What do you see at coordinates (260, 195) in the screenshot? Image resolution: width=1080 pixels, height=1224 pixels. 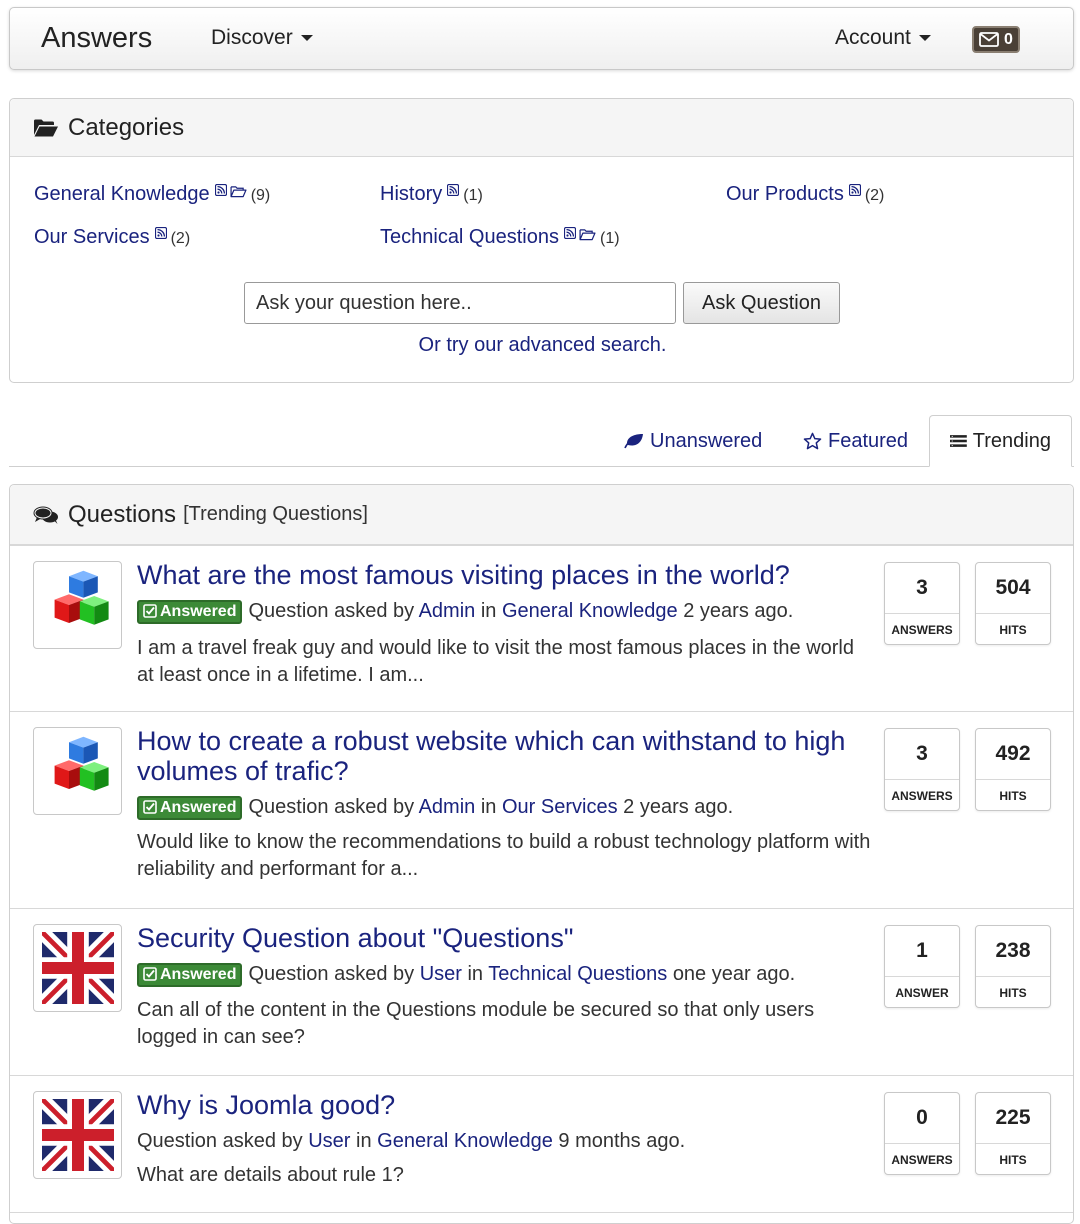 I see `category-count: (9)` at bounding box center [260, 195].